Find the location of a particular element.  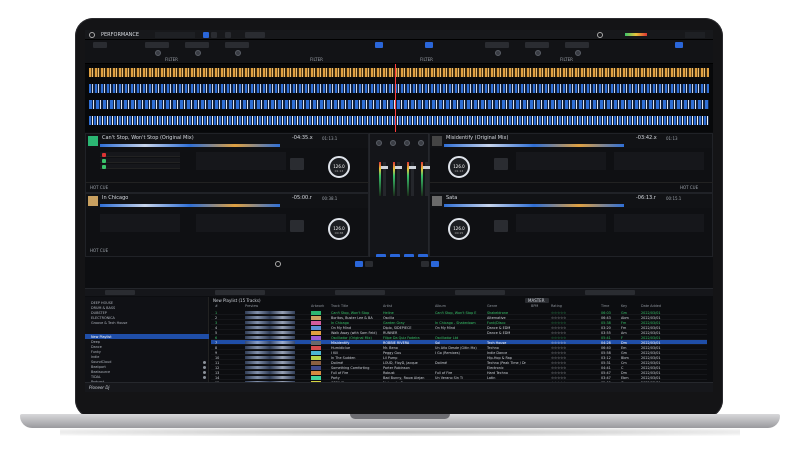

fx1-on-button is located at coordinates (379, 45).